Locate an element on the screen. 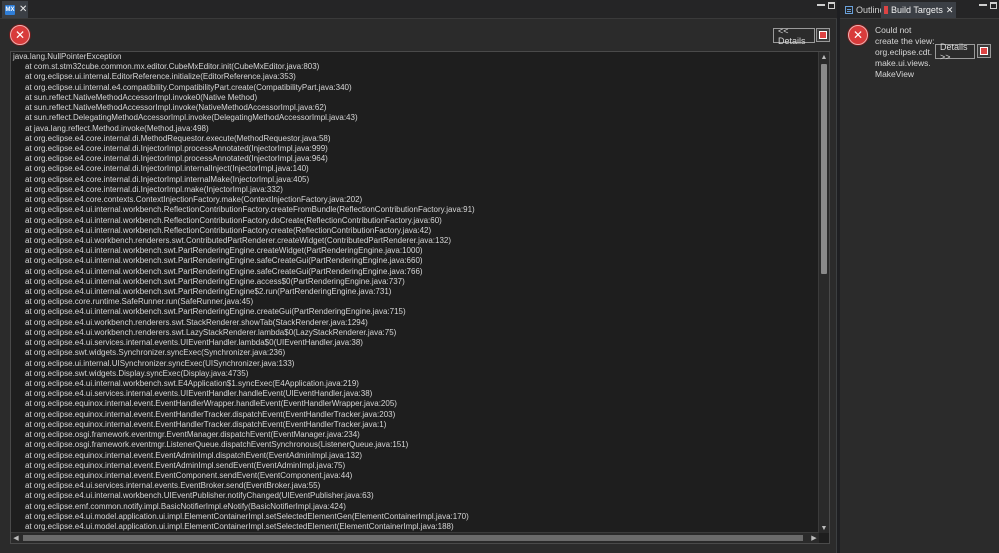 Image resolution: width=999 pixels, height=553 pixels. vertical-scrollbar: ▲ ▼ is located at coordinates (823, 292).